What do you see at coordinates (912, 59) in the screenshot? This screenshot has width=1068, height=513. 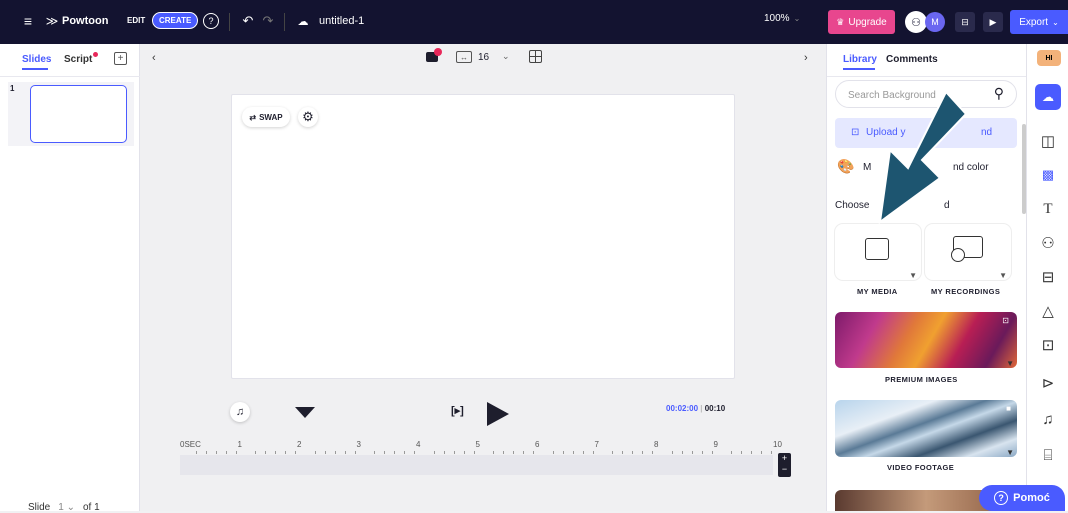 I see `tab-comments: Comments` at bounding box center [912, 59].